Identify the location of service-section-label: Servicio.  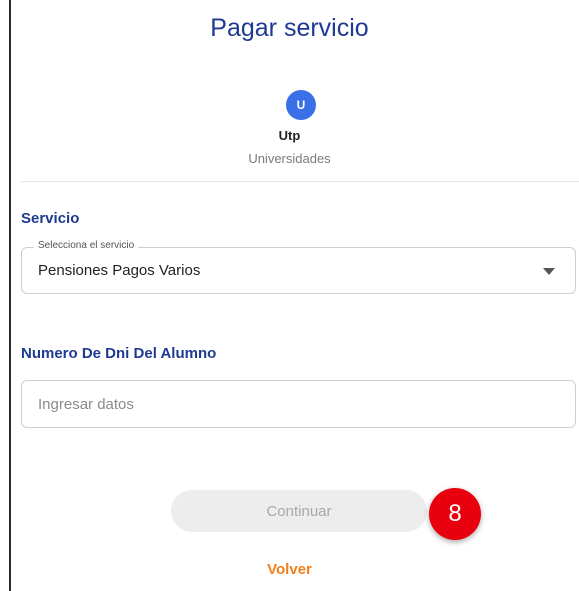
(50, 218).